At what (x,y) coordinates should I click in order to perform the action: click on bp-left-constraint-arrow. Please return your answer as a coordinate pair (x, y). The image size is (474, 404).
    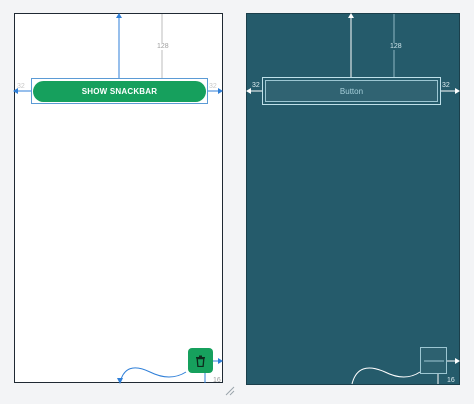
    Looking at the image, I should click on (248, 91).